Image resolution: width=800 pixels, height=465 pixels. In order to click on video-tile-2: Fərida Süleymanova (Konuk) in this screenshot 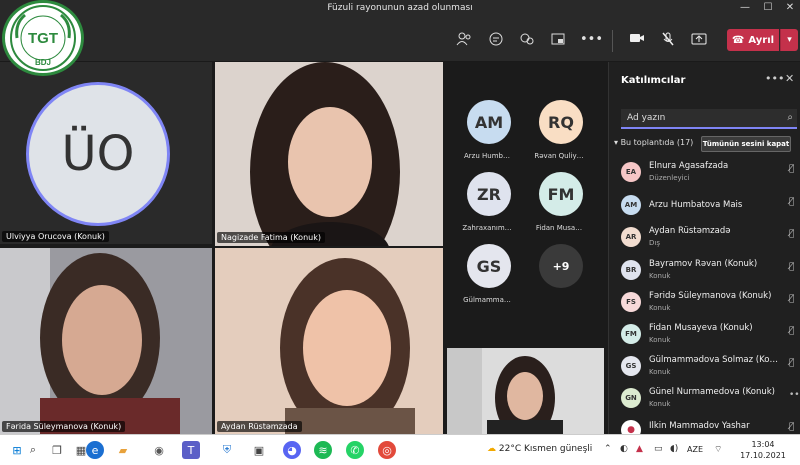, I will do `click(106, 341)`.